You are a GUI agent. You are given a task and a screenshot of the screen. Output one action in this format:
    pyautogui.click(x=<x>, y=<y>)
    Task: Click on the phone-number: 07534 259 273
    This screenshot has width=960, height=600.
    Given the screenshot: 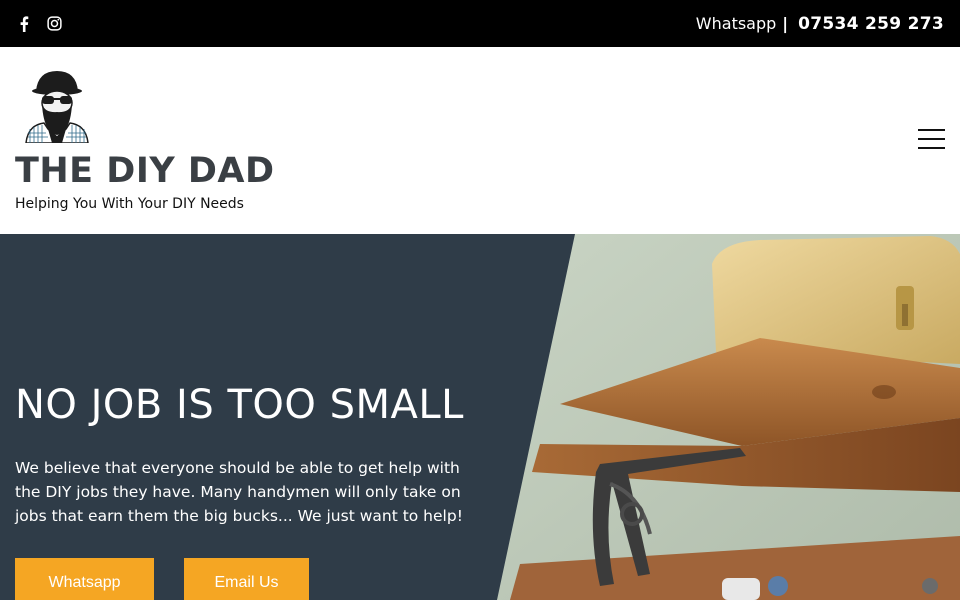 What is the action you would take?
    pyautogui.click(x=871, y=24)
    